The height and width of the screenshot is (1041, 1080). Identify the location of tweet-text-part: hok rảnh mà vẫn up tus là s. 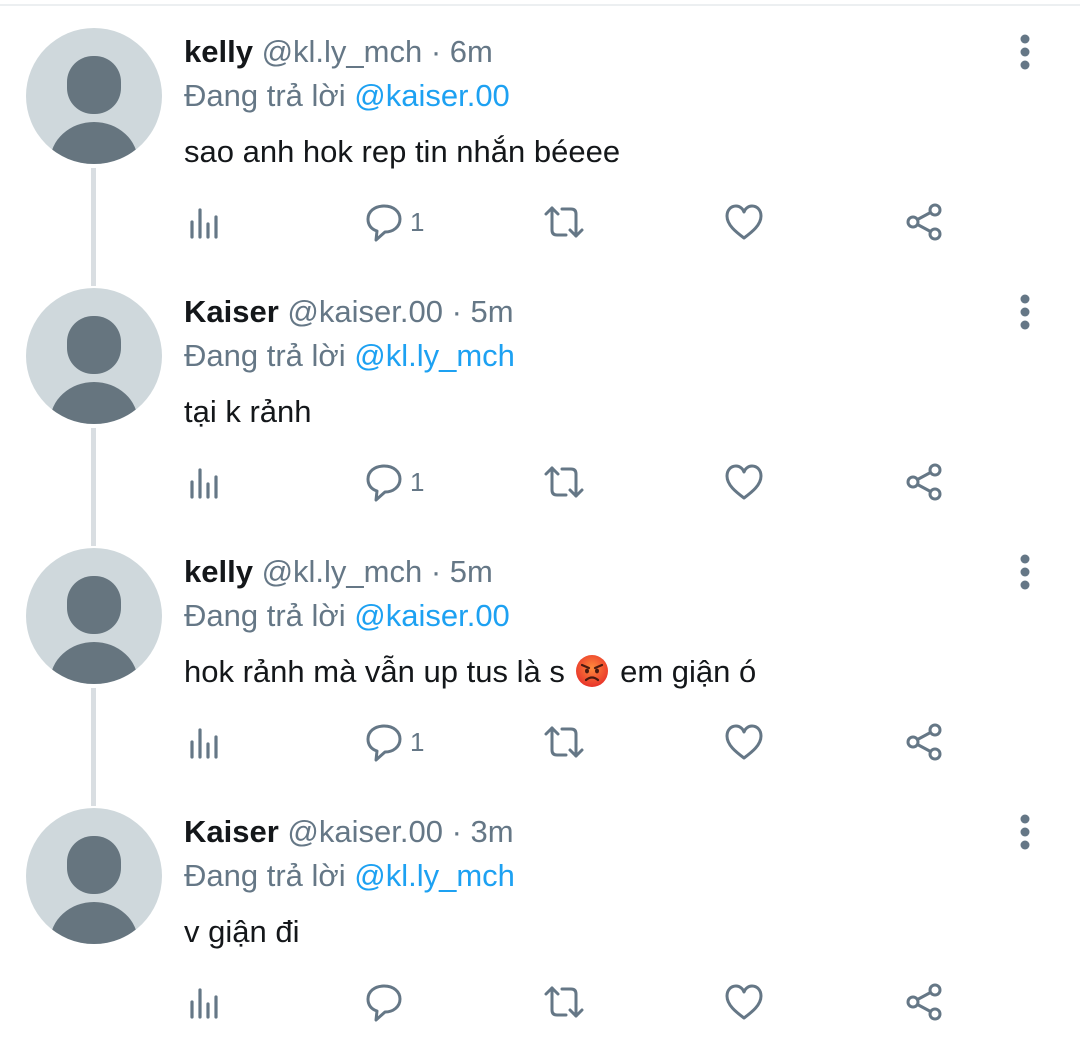
(374, 671).